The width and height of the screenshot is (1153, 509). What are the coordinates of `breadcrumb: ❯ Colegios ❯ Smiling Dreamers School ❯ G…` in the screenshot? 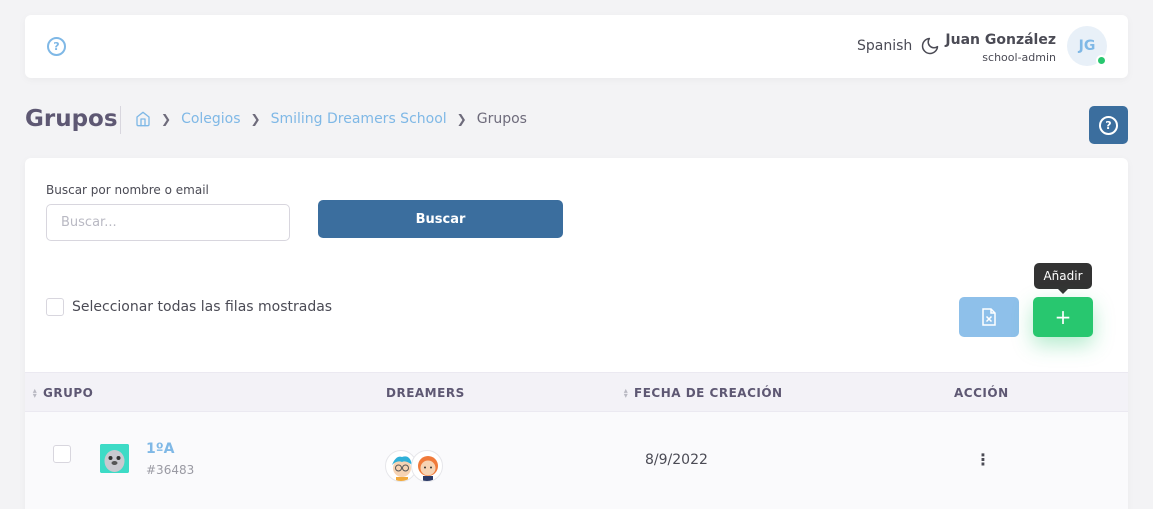 It's located at (331, 119).